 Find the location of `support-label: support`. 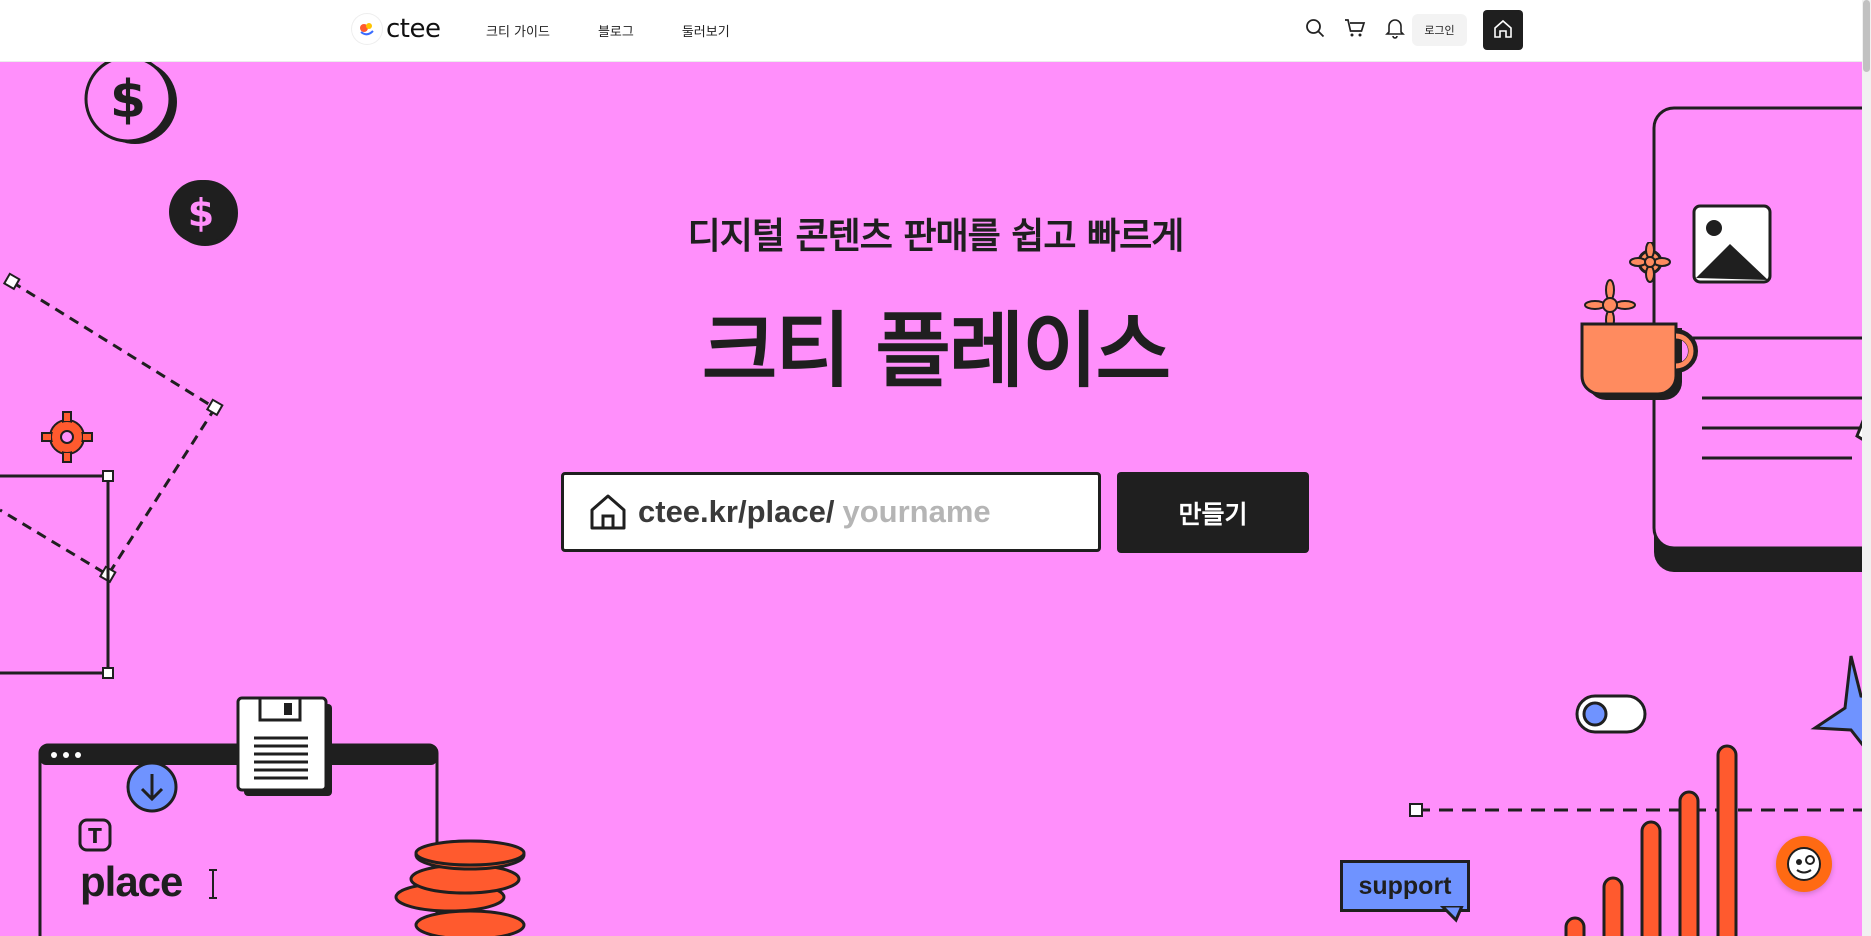

support-label: support is located at coordinates (1405, 886).